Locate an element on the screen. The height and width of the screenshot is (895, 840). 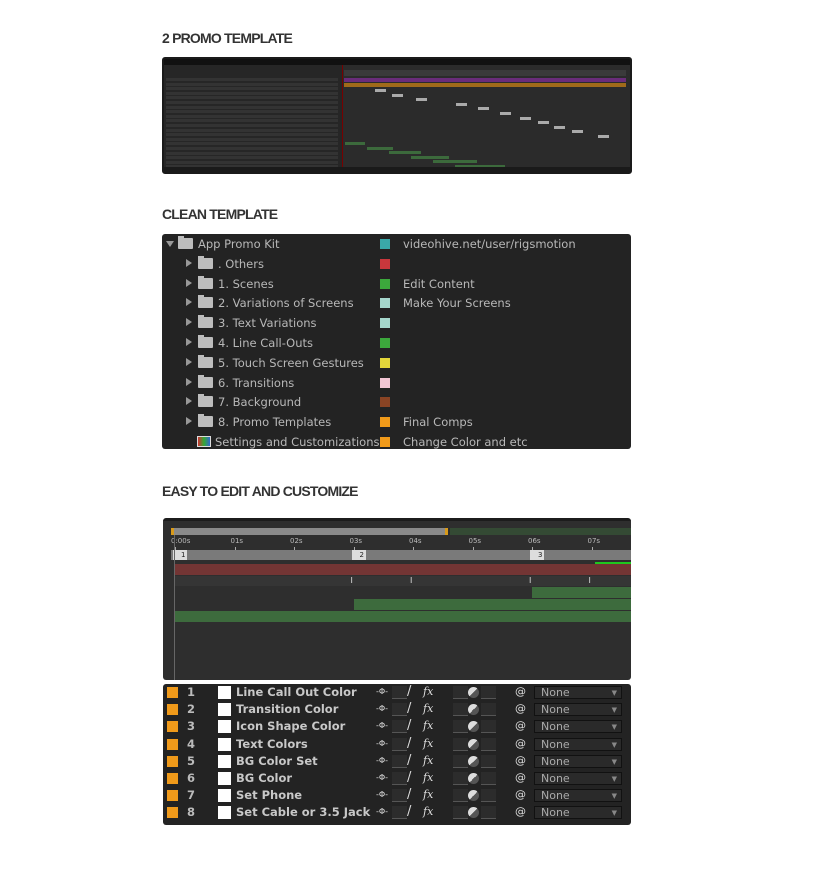
comp-marker: 1 is located at coordinates (180, 555).